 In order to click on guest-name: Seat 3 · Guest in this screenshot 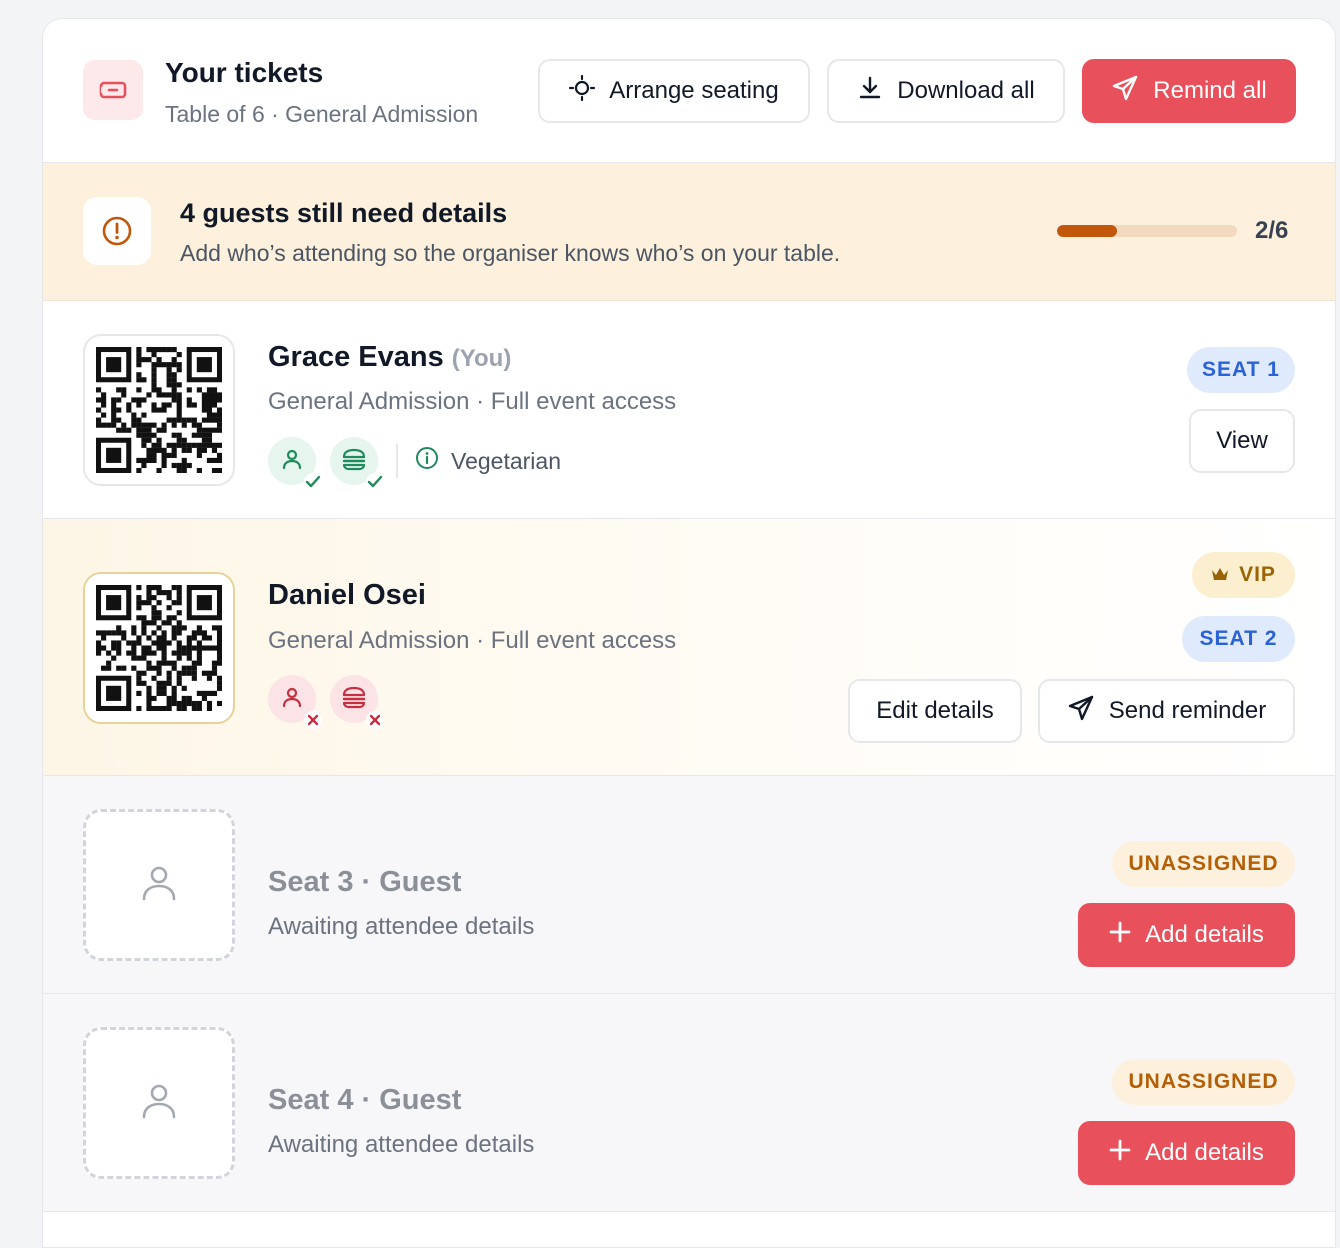, I will do `click(365, 882)`.